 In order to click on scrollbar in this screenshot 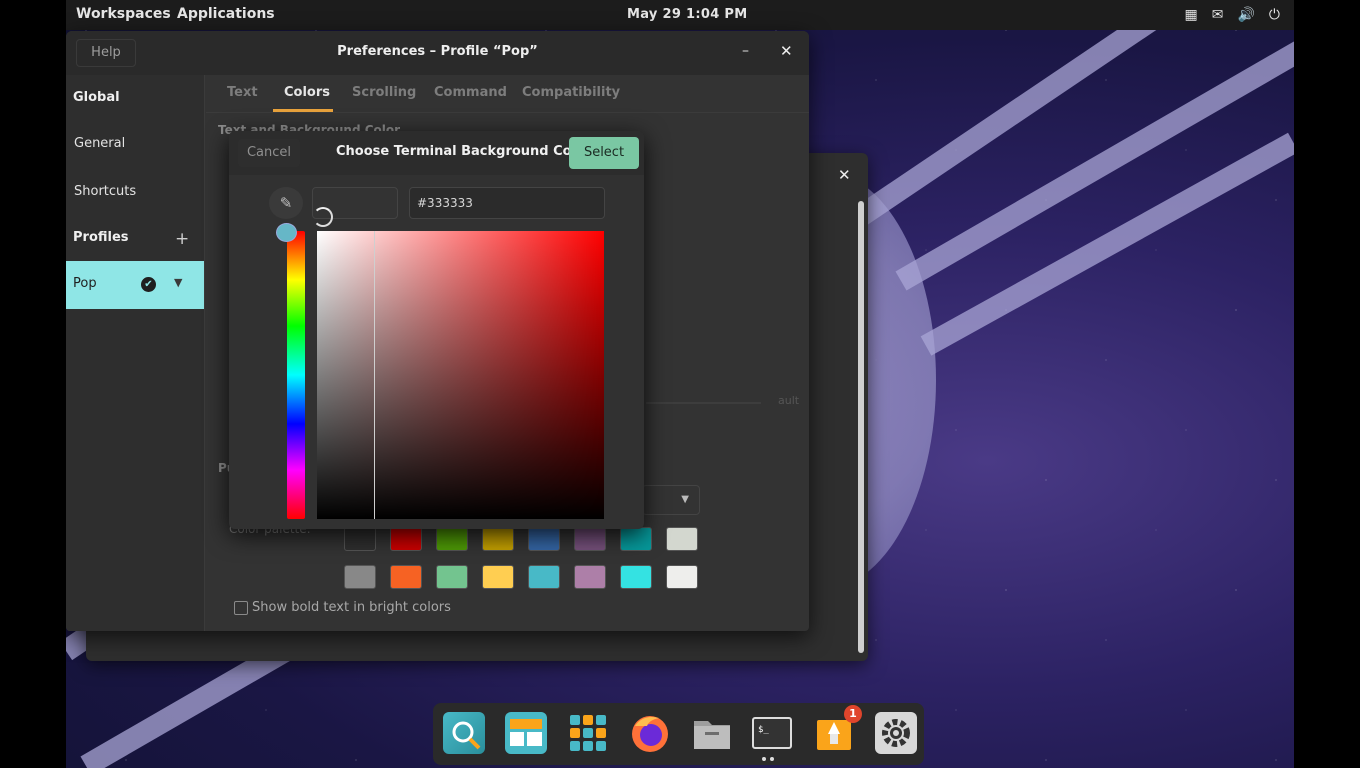, I will do `click(861, 427)`.